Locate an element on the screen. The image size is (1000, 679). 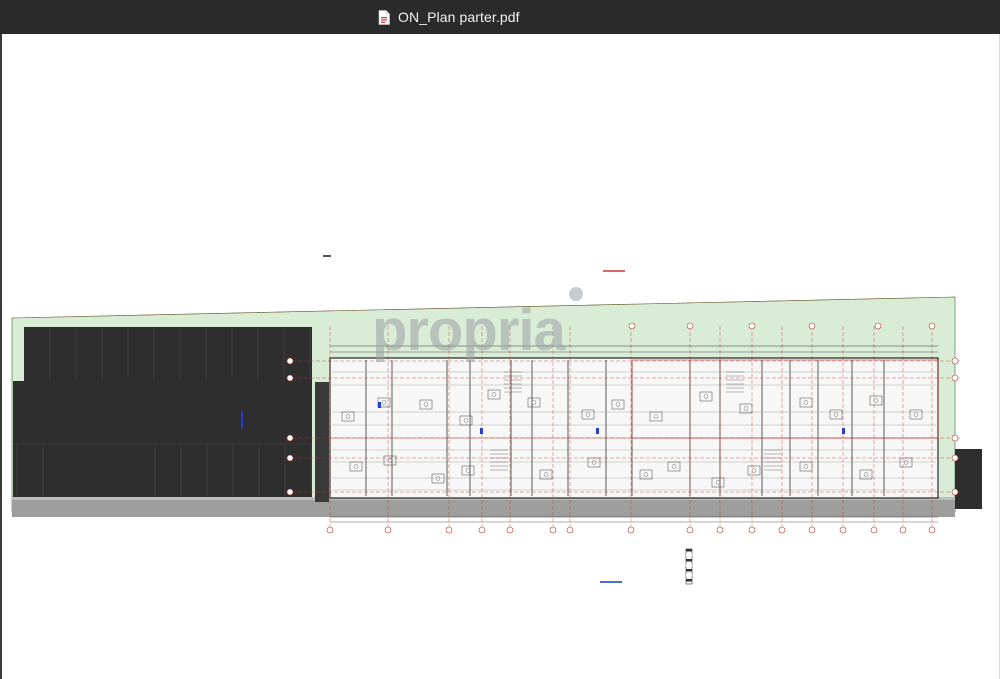
annotation-mark-red is located at coordinates (614, 271).